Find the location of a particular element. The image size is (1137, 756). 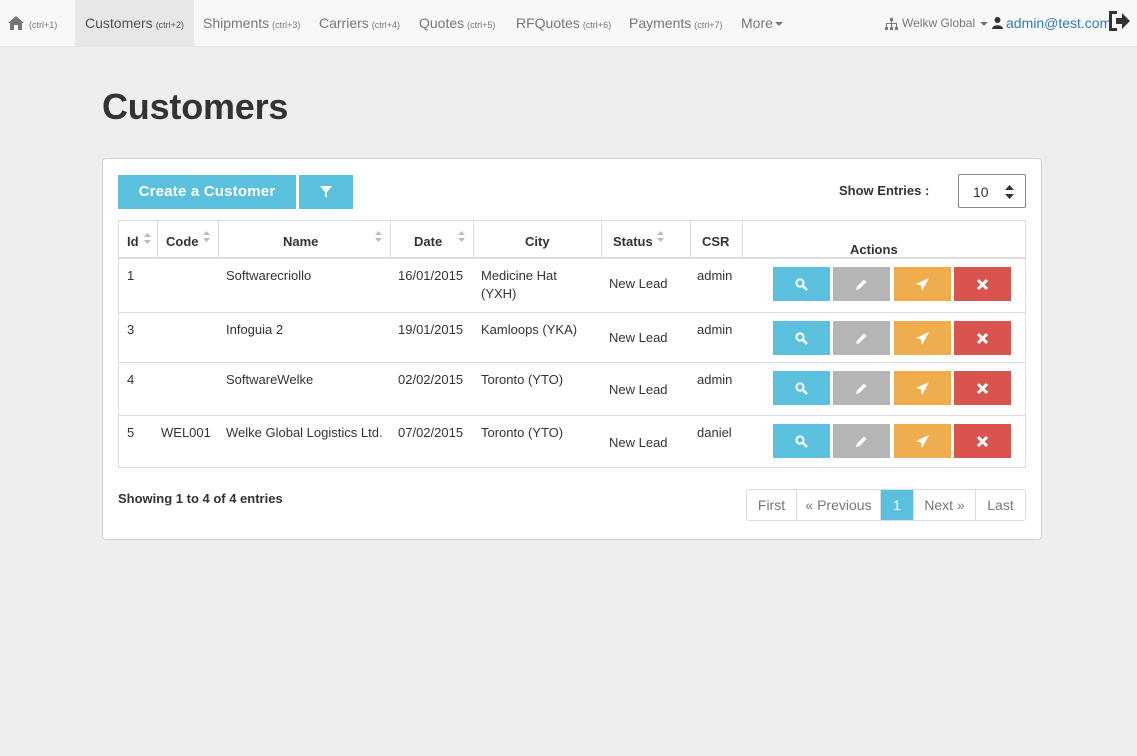

chevron-down-icon is located at coordinates (984, 23).